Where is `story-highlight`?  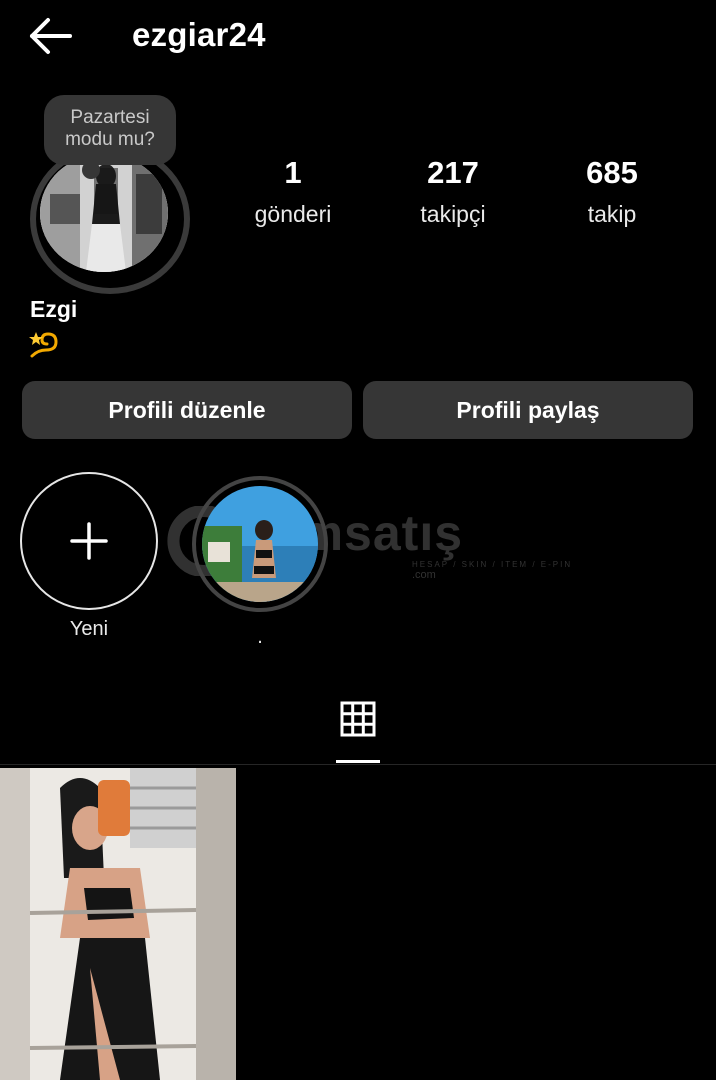
story-highlight is located at coordinates (260, 544).